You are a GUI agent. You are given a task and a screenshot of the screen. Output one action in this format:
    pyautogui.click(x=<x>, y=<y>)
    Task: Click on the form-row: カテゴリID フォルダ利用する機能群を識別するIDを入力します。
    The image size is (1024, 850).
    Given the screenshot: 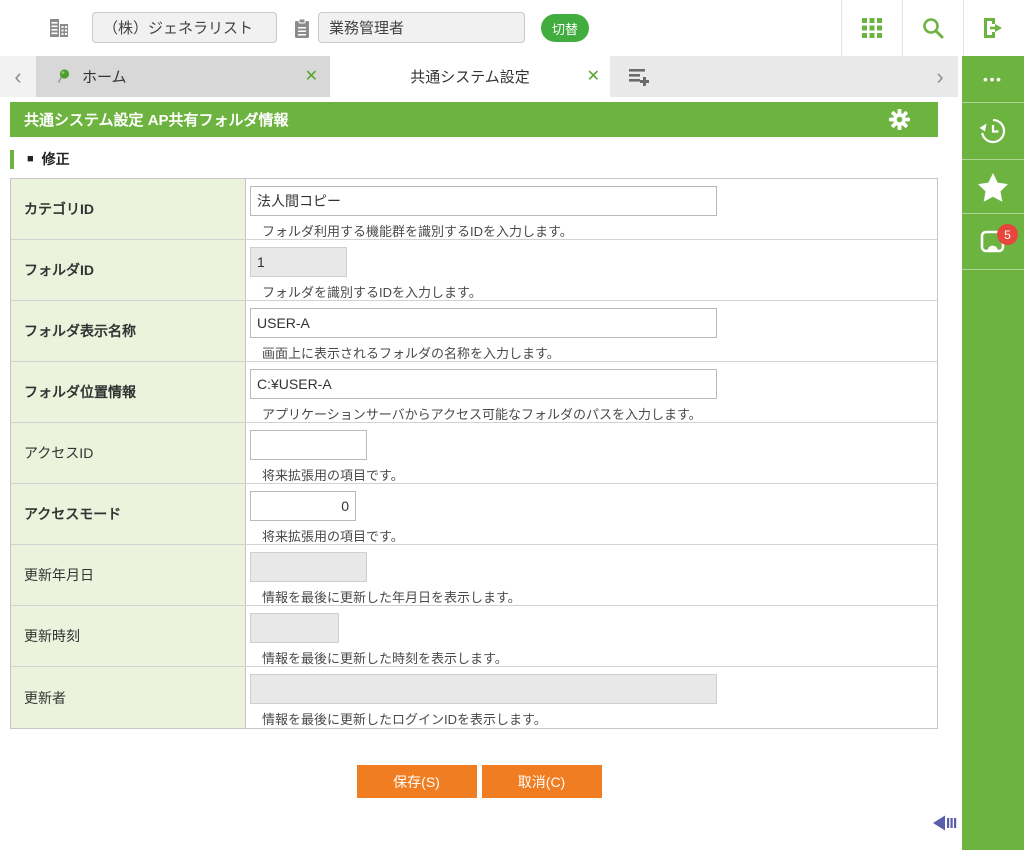 What is the action you would take?
    pyautogui.click(x=474, y=209)
    